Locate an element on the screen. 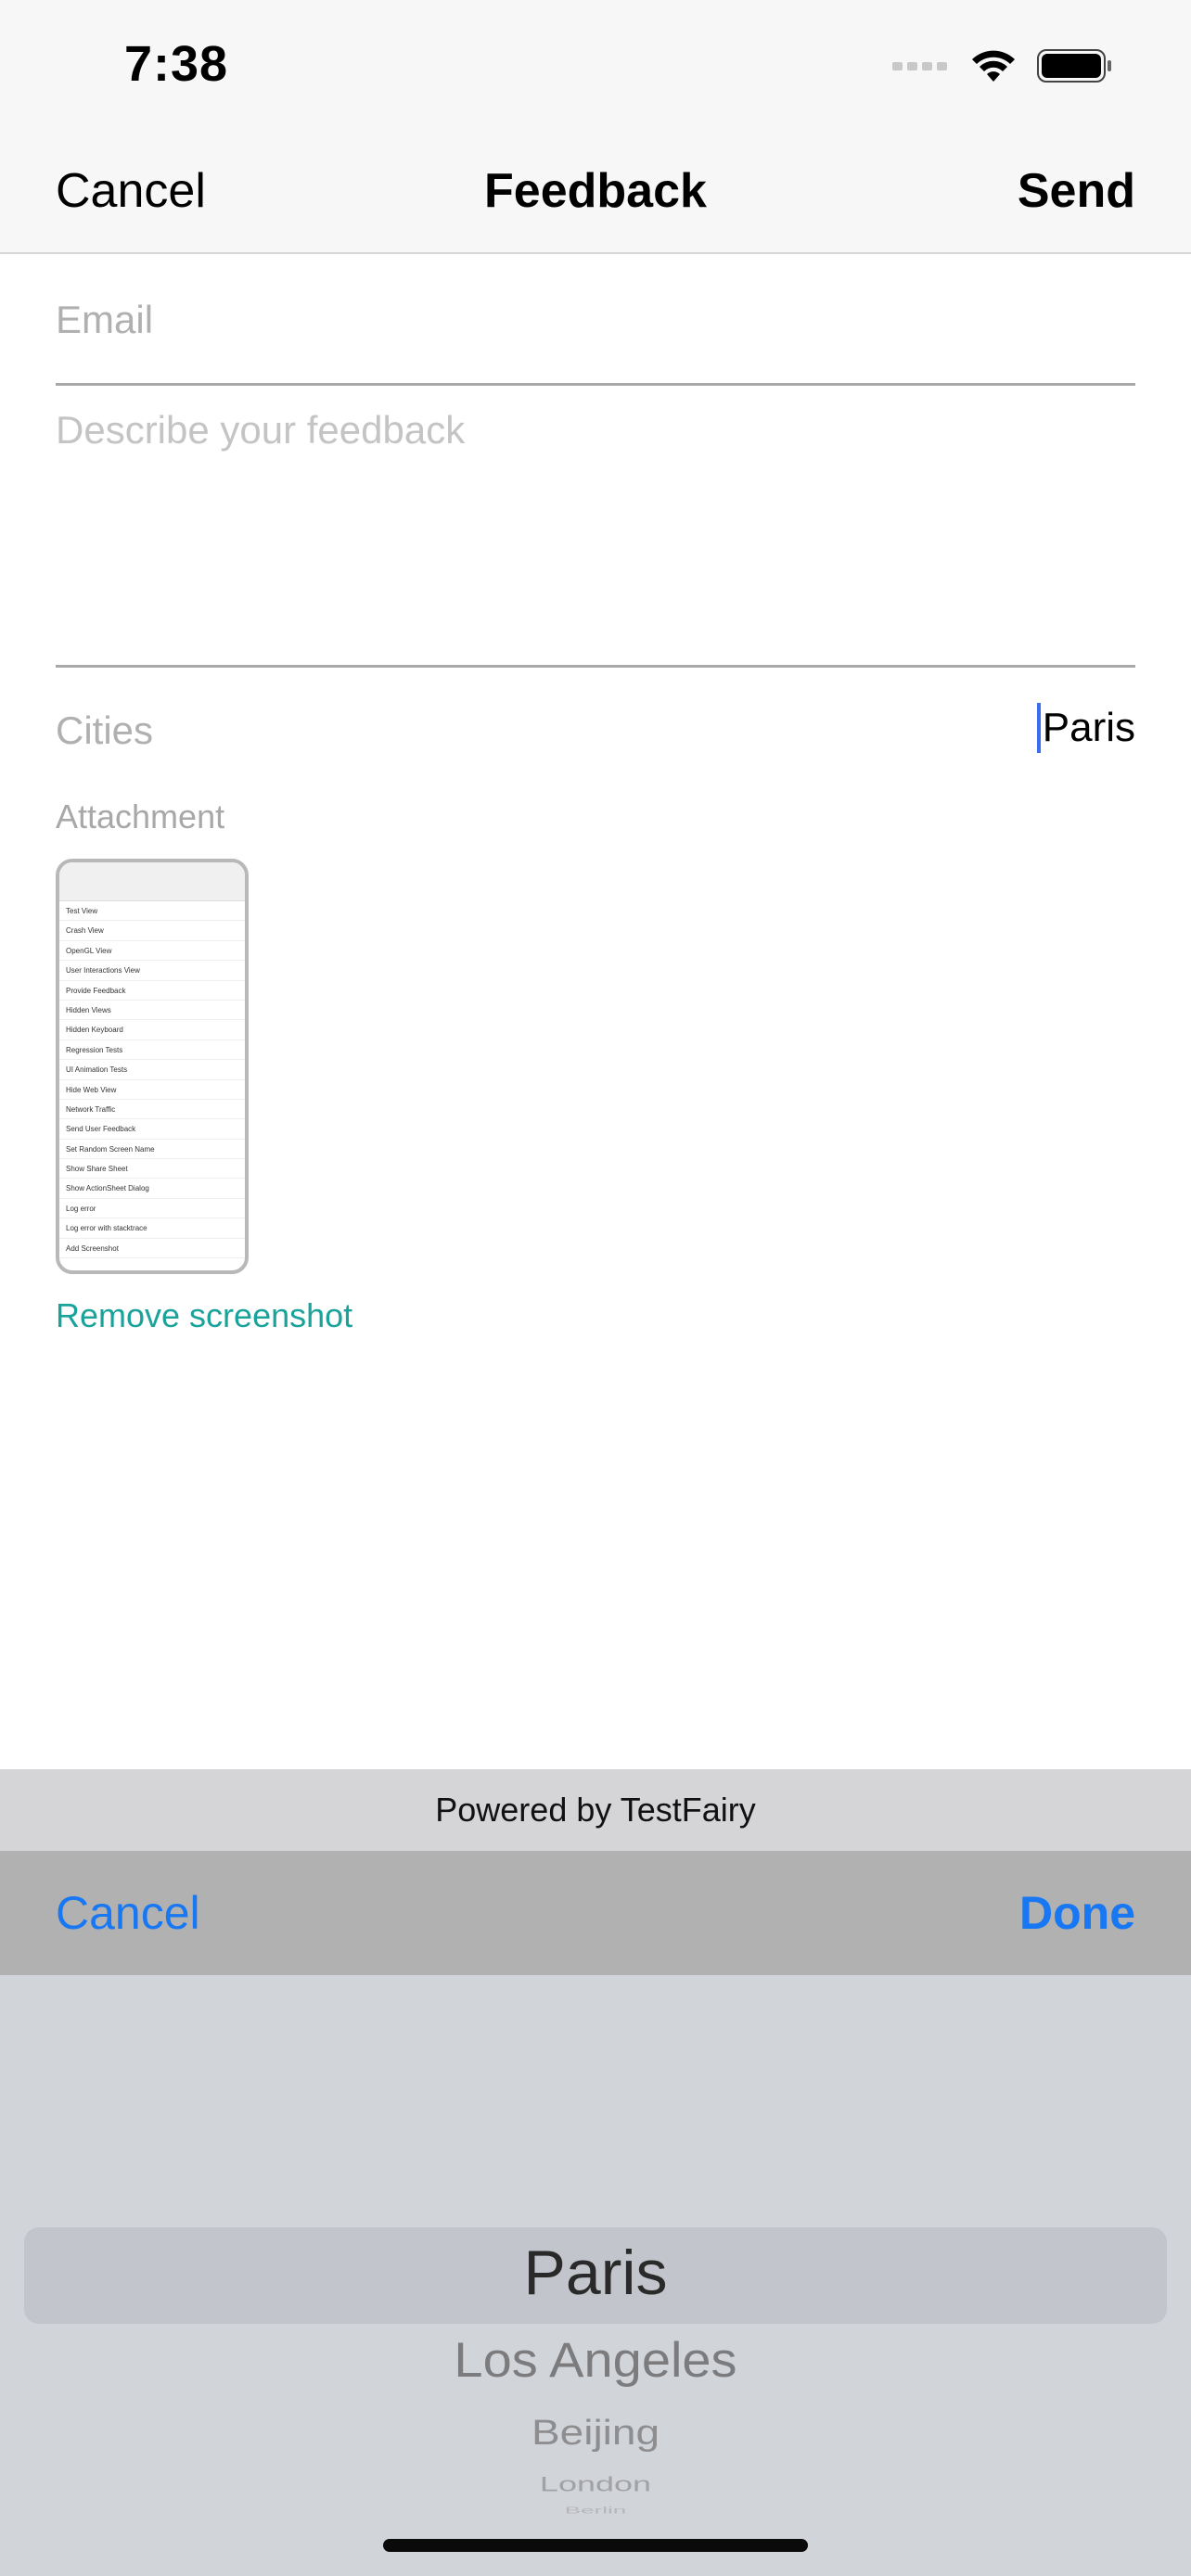 This screenshot has height=2576, width=1191. picker-item-beijing: Beijing is located at coordinates (595, 2433).